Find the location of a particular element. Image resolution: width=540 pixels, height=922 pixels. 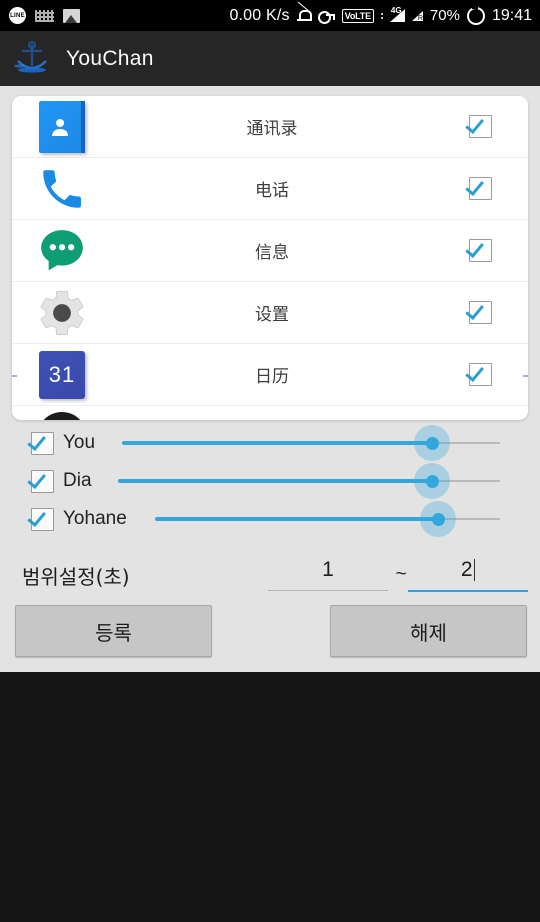

list-item is located at coordinates (270, 413).